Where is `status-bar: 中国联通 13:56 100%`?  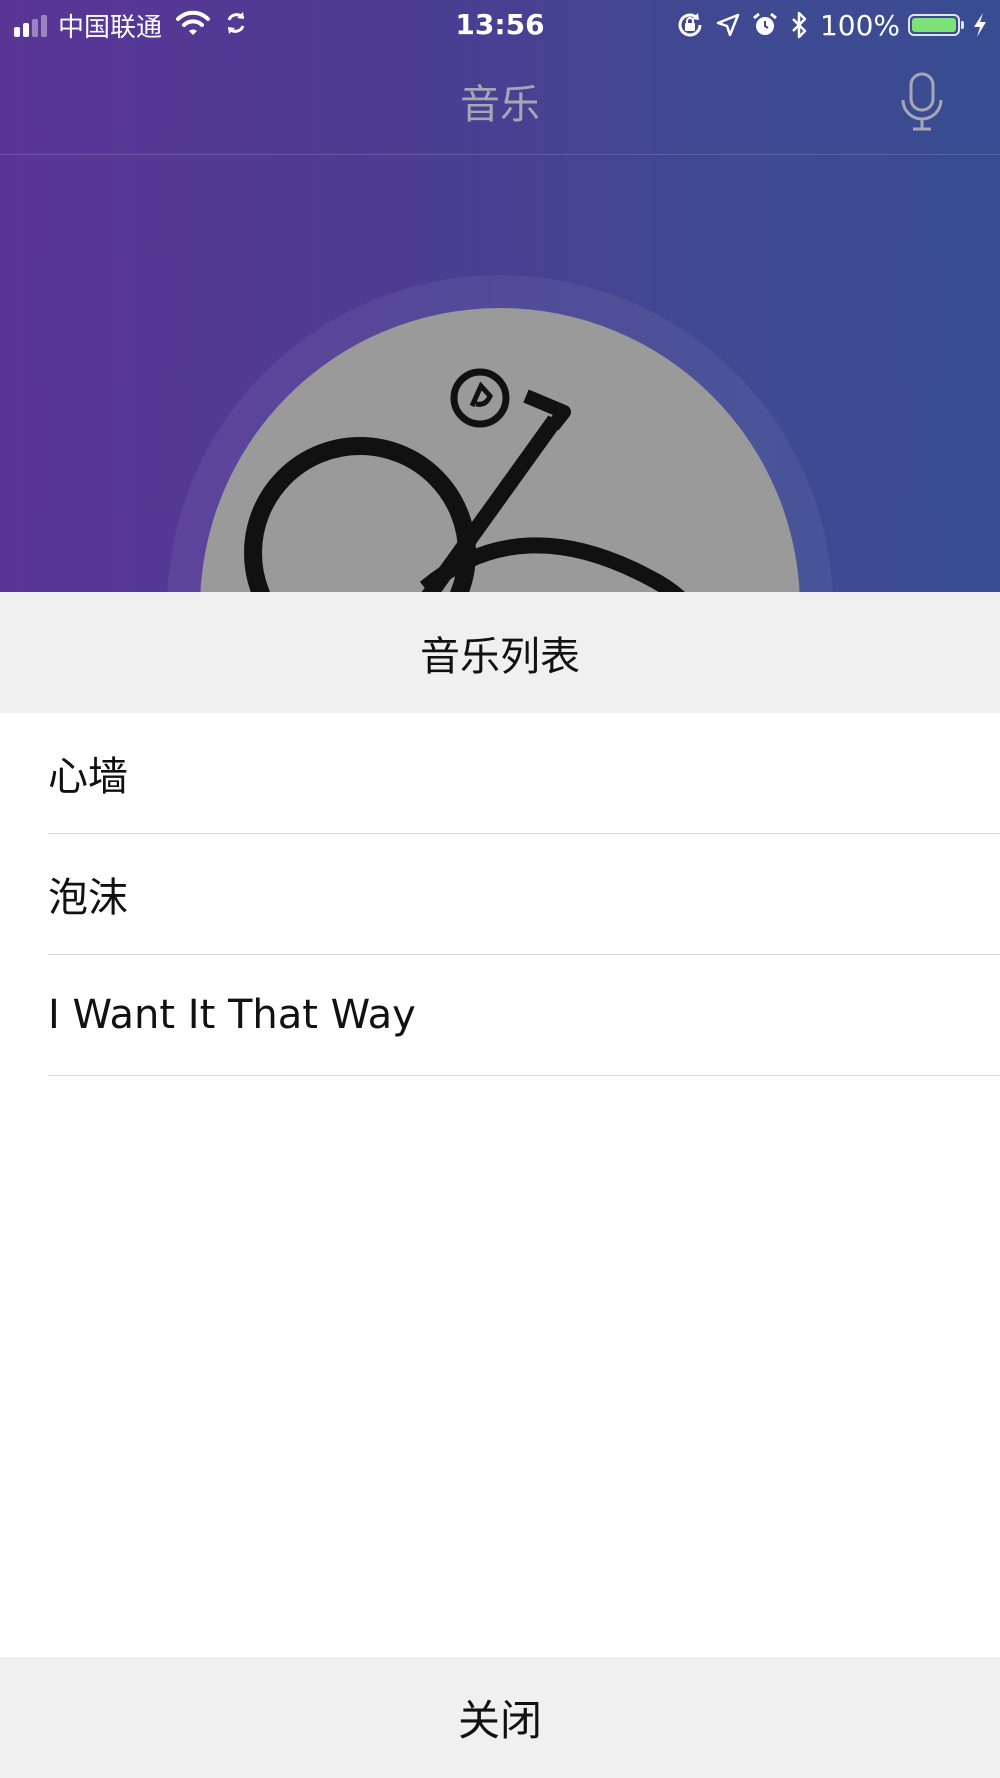
status-bar: 中国联通 13:56 100% is located at coordinates (500, 25).